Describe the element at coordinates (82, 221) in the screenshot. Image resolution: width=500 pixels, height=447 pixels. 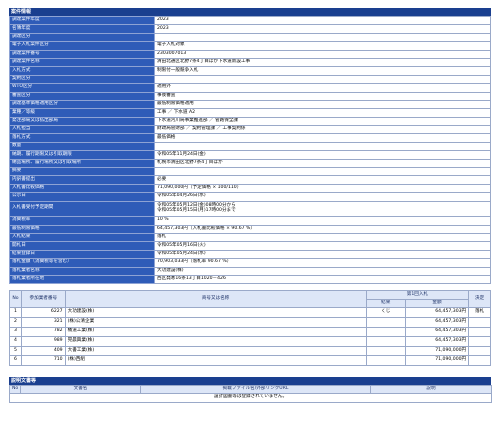
I see `info-label: 消費税率` at that location.